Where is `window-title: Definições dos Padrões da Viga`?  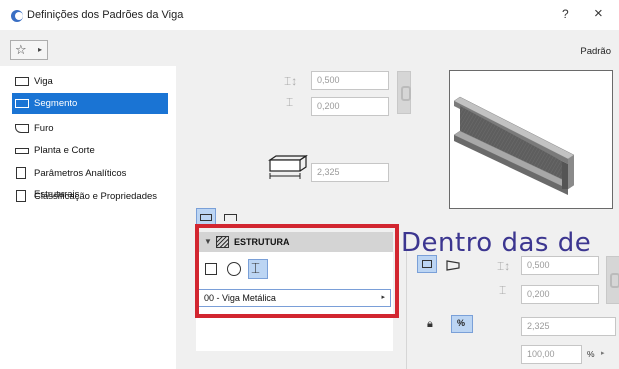
window-title: Definições dos Padrões da Viga is located at coordinates (105, 15).